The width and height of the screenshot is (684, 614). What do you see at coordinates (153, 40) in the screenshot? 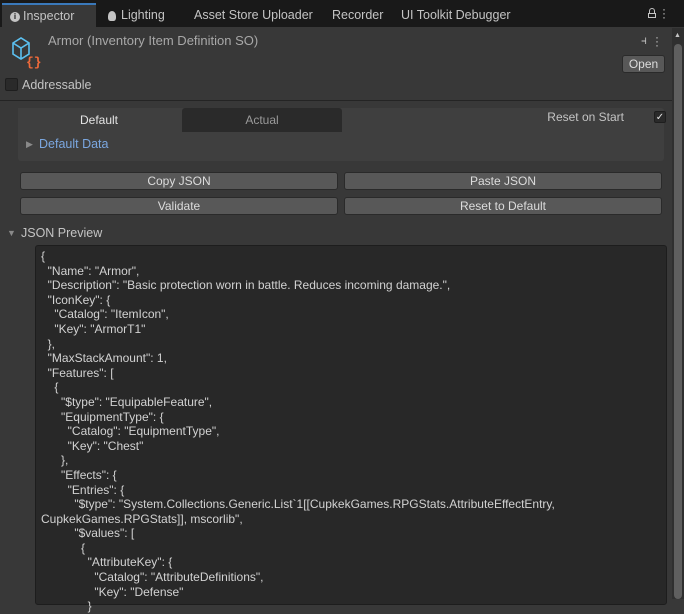
I see `asset-title: Armor (Inventory Item Definition SO)` at bounding box center [153, 40].